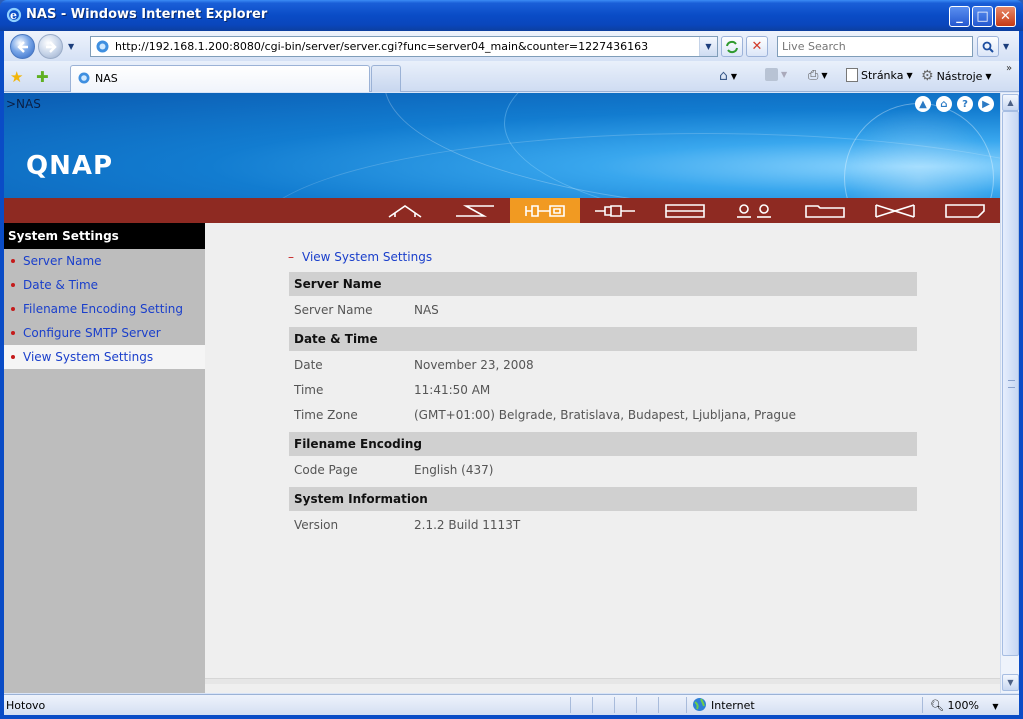 This screenshot has height=719, width=1023. Describe the element at coordinates (1009, 68) in the screenshot. I see `chevron-more-icon: »` at that location.